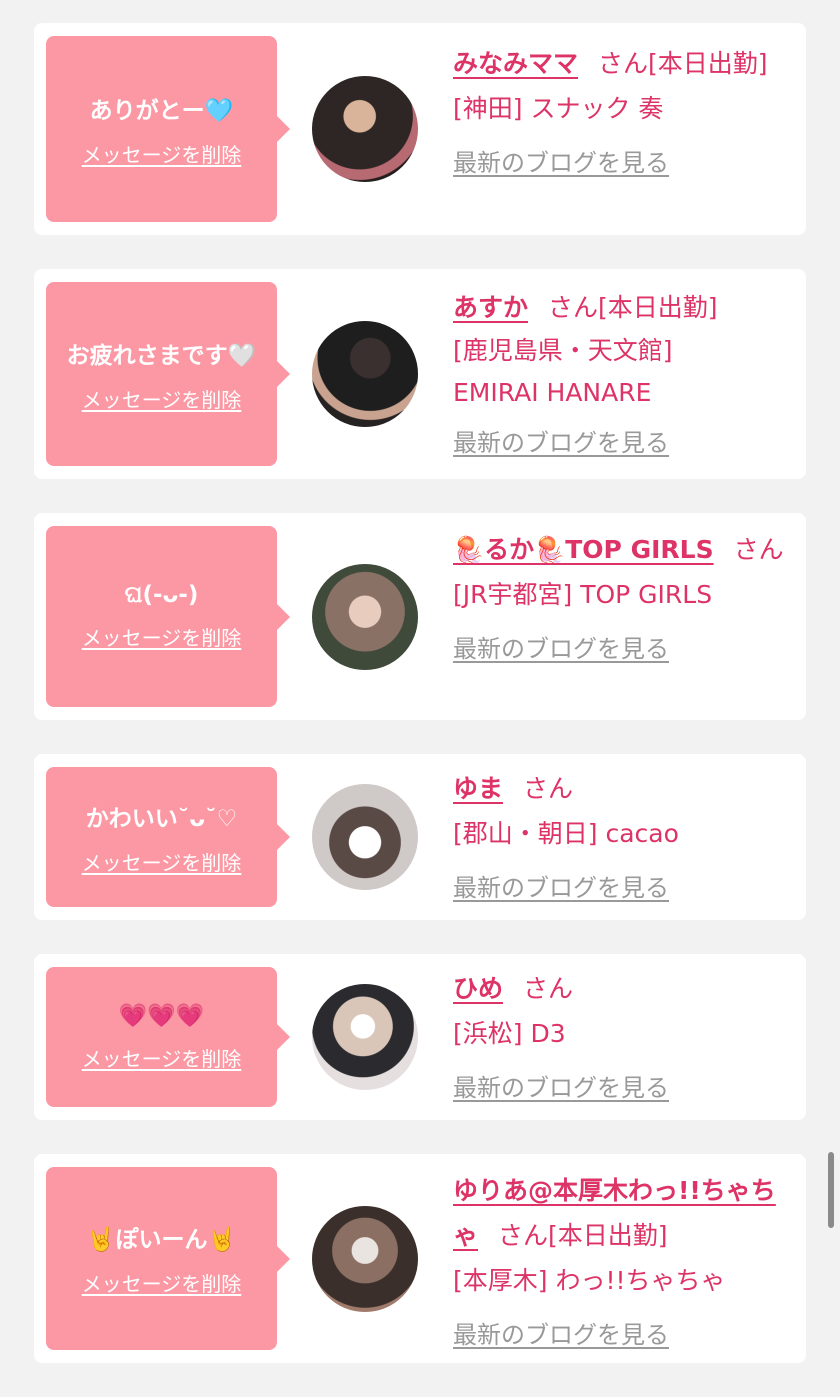  Describe the element at coordinates (509, 1033) in the screenshot. I see `shop-name: [浜松] D3` at that location.